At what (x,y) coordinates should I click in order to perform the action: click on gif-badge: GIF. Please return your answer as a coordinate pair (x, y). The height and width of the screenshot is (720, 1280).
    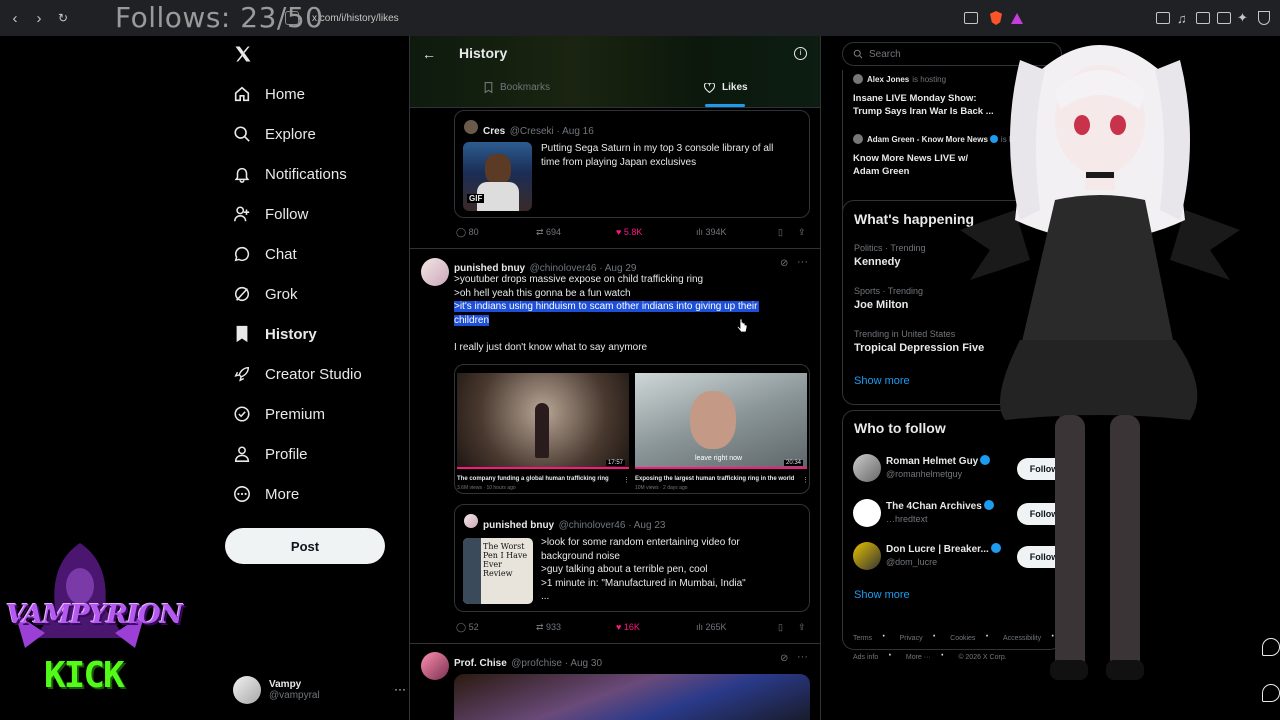
    Looking at the image, I should click on (476, 198).